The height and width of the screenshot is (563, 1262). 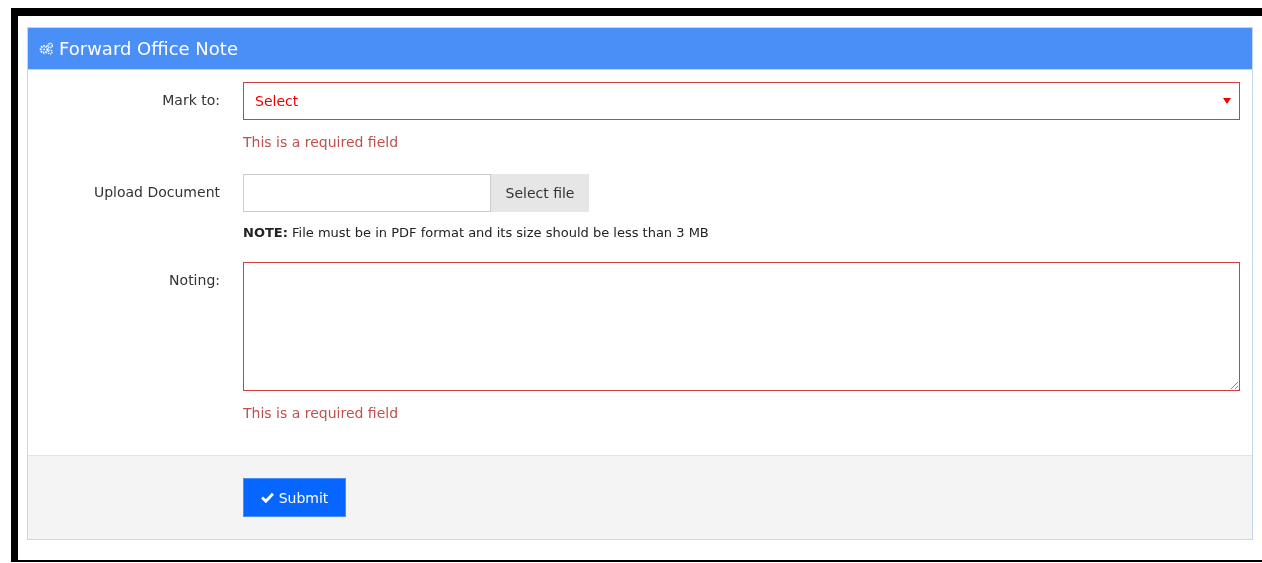 What do you see at coordinates (148, 48) in the screenshot?
I see `panel-title: Forward Office Note` at bounding box center [148, 48].